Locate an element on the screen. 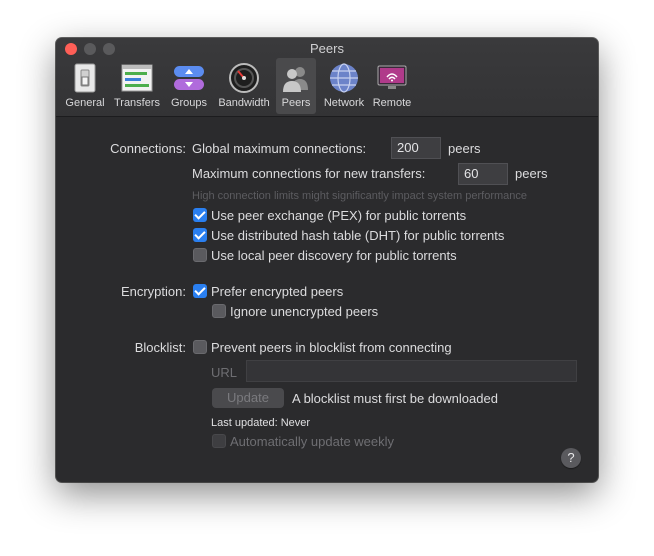  max-connections-new-transfers-label: Maximum connections for new transfers: is located at coordinates (309, 173).